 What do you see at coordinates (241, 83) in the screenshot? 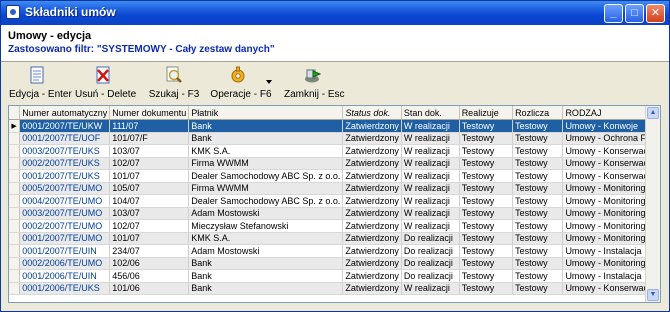
I see `operations-button: Operacje - F6` at bounding box center [241, 83].